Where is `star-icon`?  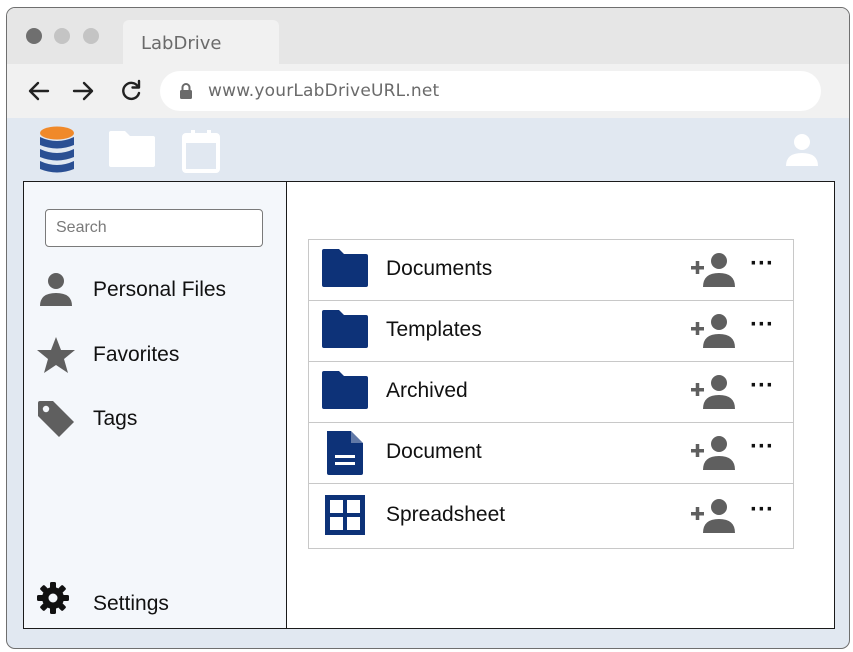 star-icon is located at coordinates (56, 355).